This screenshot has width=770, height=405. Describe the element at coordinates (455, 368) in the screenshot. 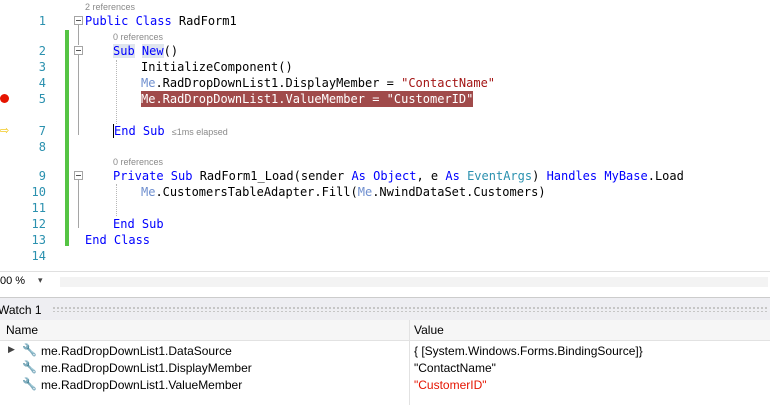

I see `watch-value: "ContactName"` at that location.